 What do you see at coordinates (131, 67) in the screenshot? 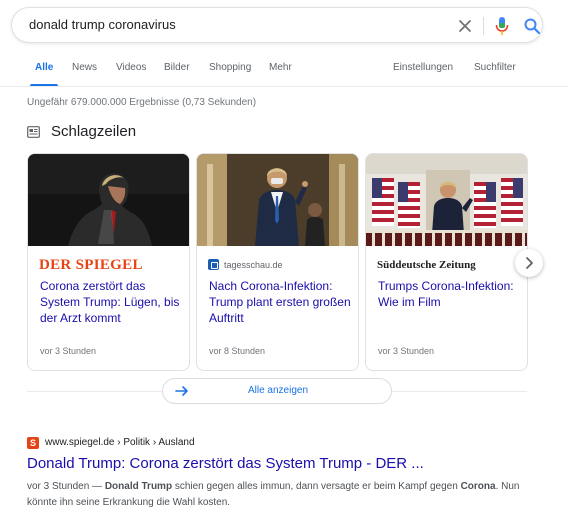
I see `tab-videos: Videos` at bounding box center [131, 67].